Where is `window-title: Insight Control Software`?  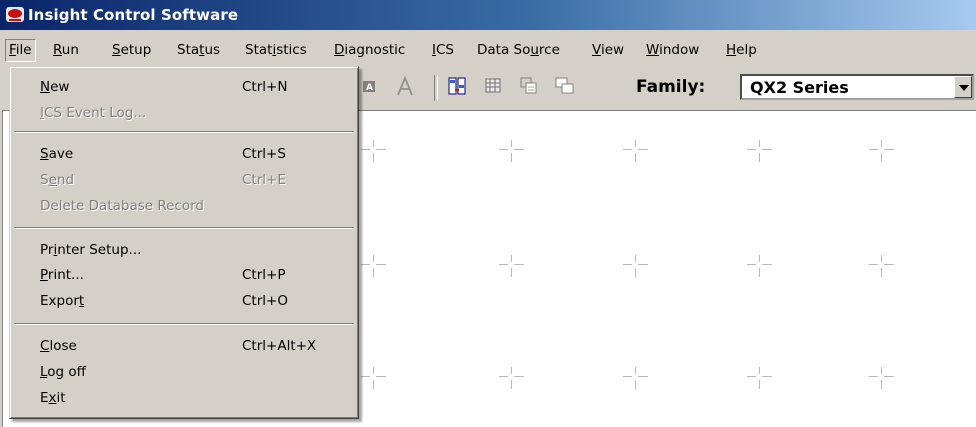
window-title: Insight Control Software is located at coordinates (133, 15).